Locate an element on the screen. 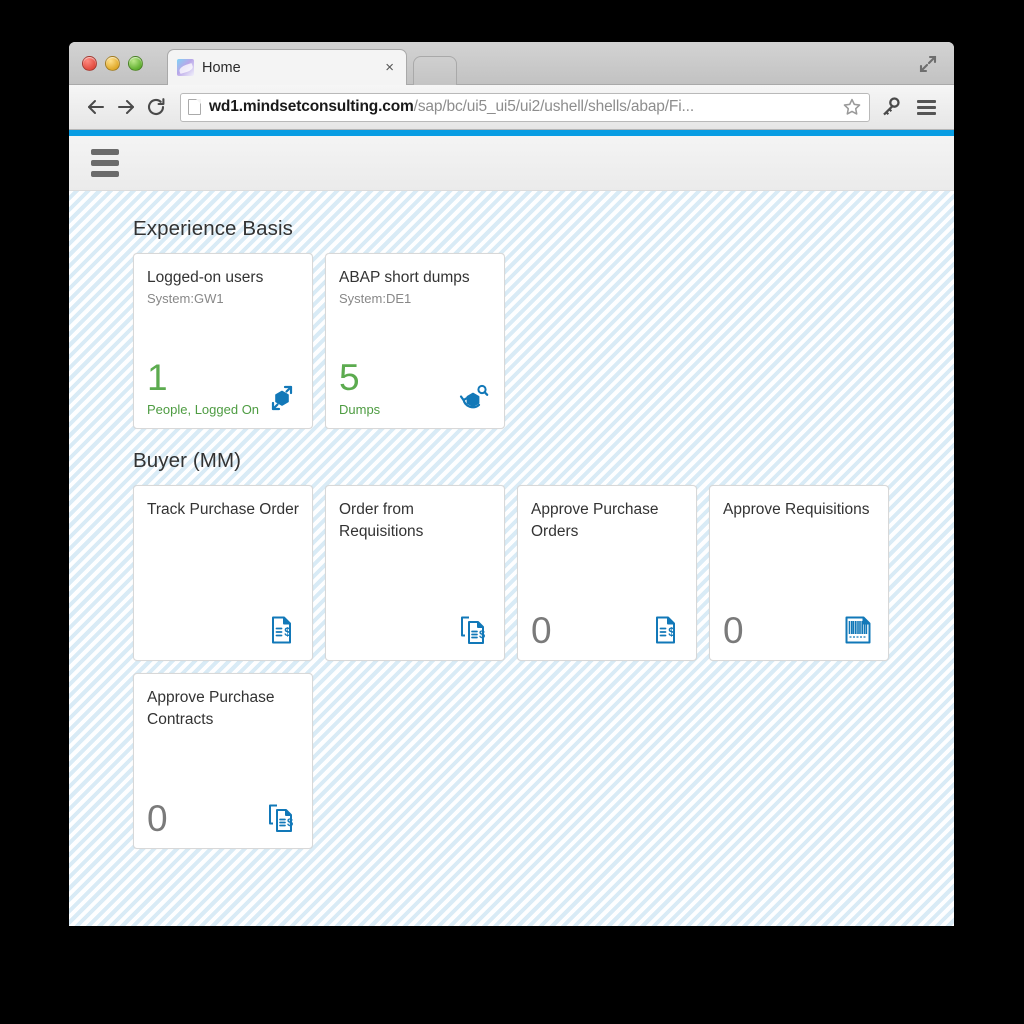 This screenshot has height=1024, width=1024. tile-header: ABAP short dumps System:DE1 is located at coordinates (415, 286).